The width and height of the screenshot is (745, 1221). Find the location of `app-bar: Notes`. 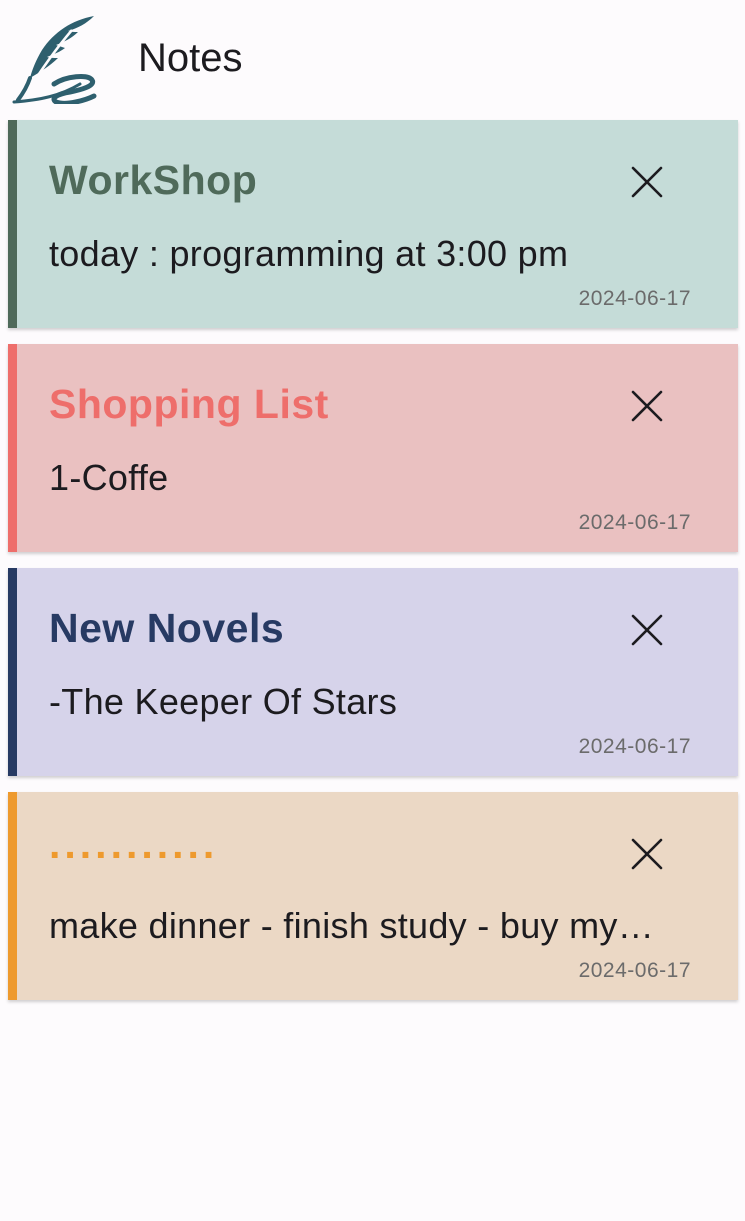

app-bar: Notes is located at coordinates (372, 56).